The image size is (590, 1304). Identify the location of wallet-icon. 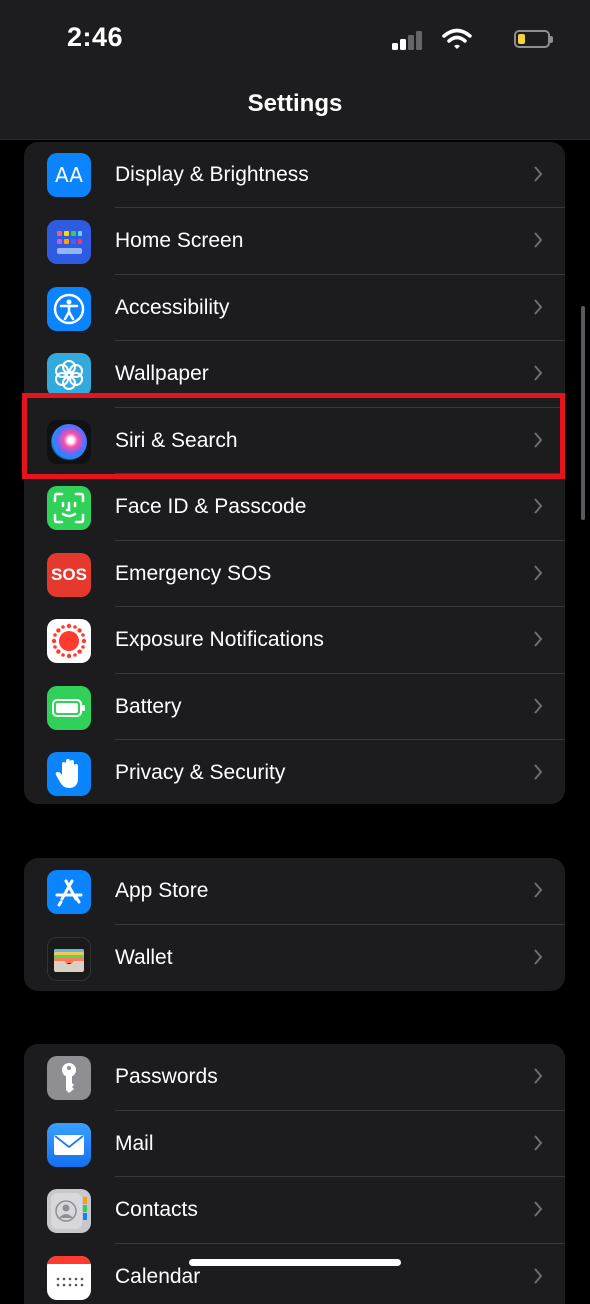
(69, 959).